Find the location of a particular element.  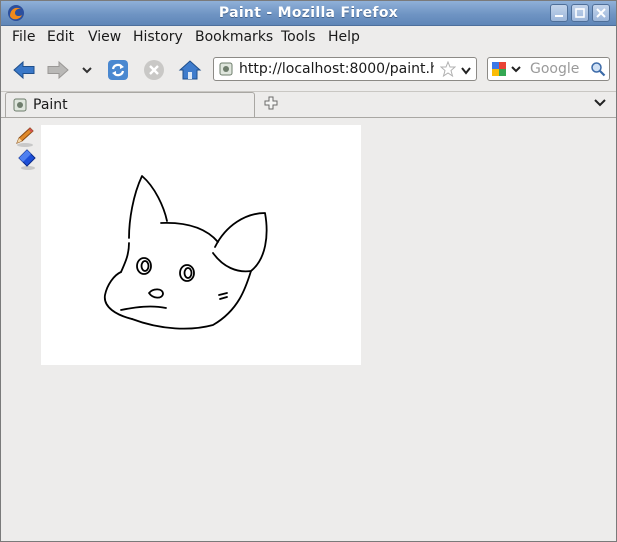

back-arrow-icon is located at coordinates (24, 70).